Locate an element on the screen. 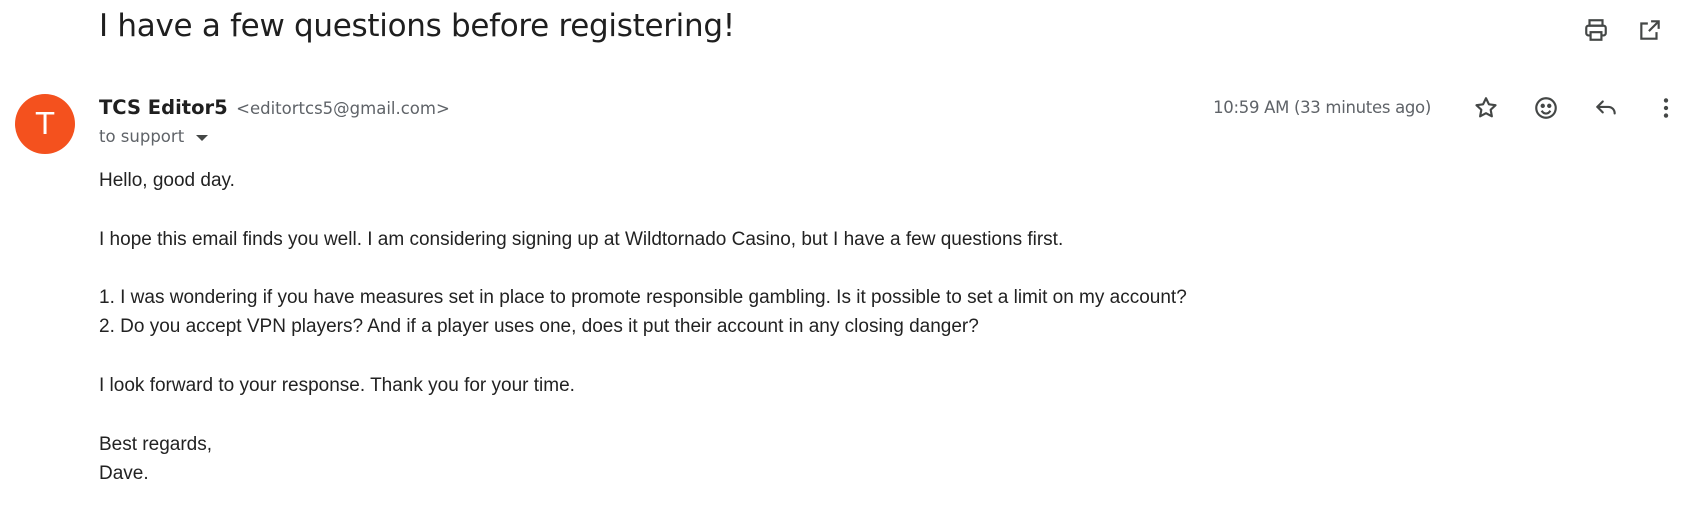  message-timestamp: 10:59 AM (33 minutes ago) is located at coordinates (1322, 107).